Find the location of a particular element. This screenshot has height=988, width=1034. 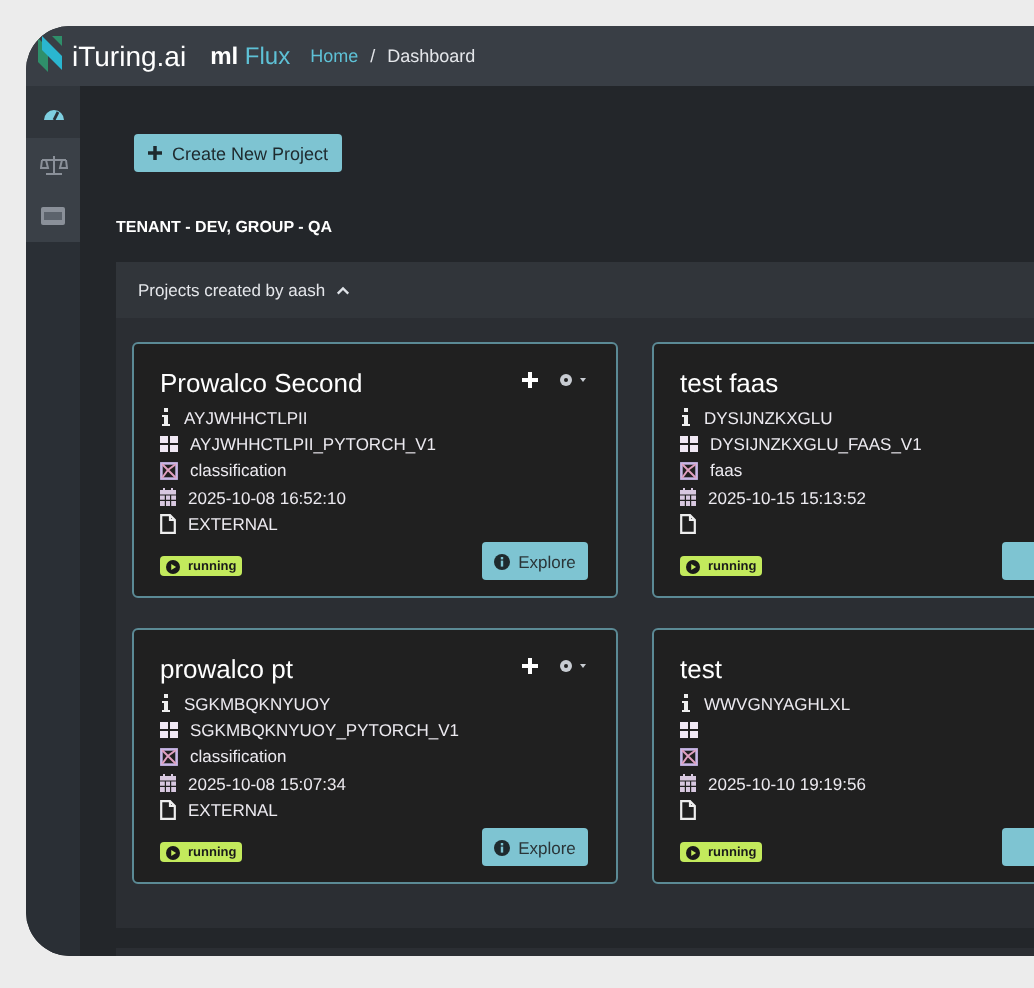

create-project-button: Create New Project is located at coordinates (238, 153).